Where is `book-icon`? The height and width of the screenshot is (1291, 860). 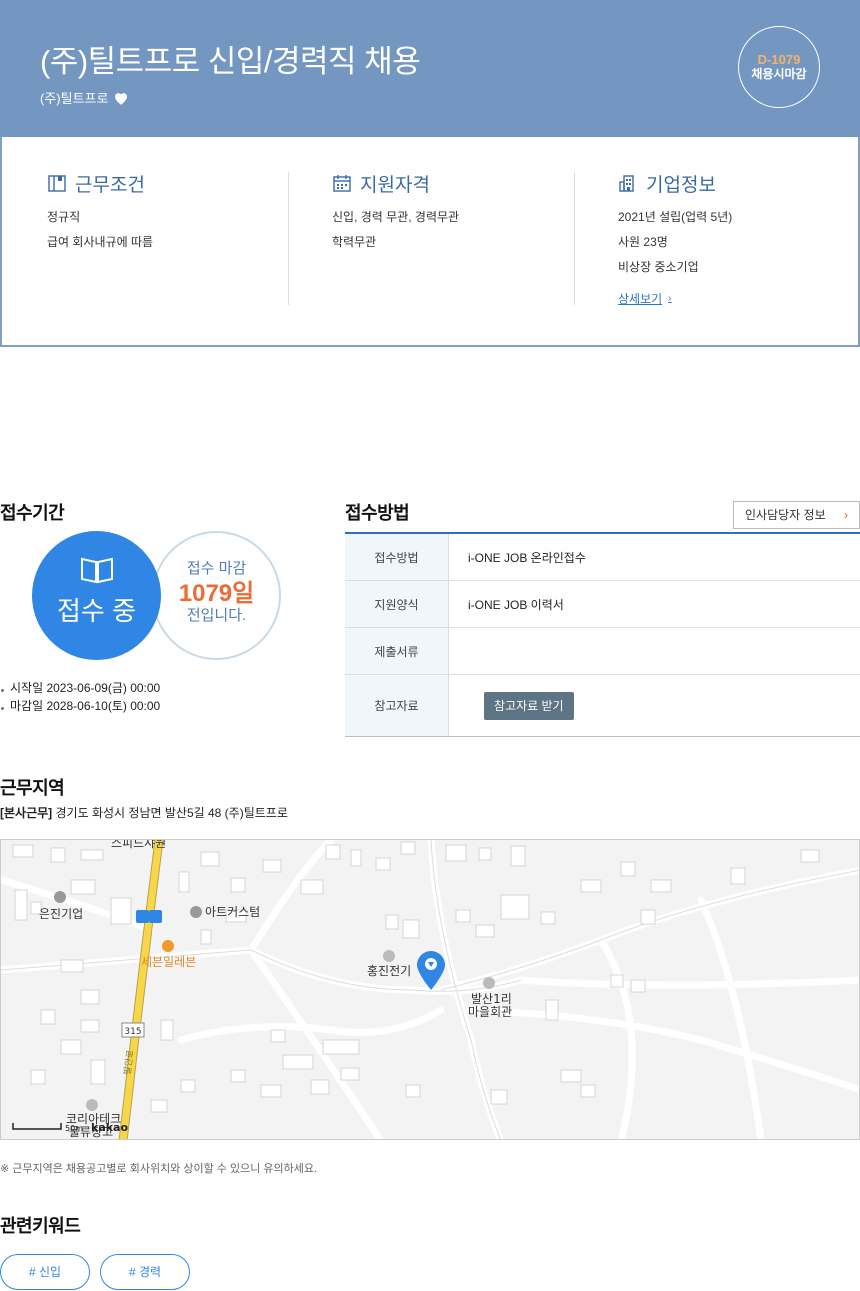 book-icon is located at coordinates (97, 570).